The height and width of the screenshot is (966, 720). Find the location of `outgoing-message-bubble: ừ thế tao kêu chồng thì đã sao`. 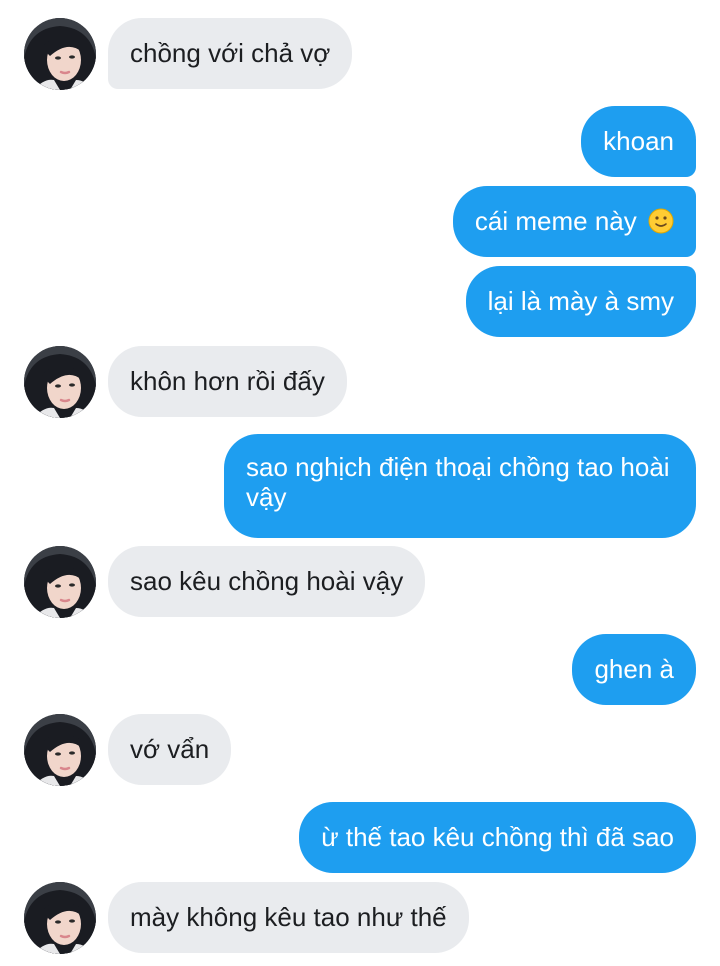

outgoing-message-bubble: ừ thế tao kêu chồng thì đã sao is located at coordinates (497, 837).